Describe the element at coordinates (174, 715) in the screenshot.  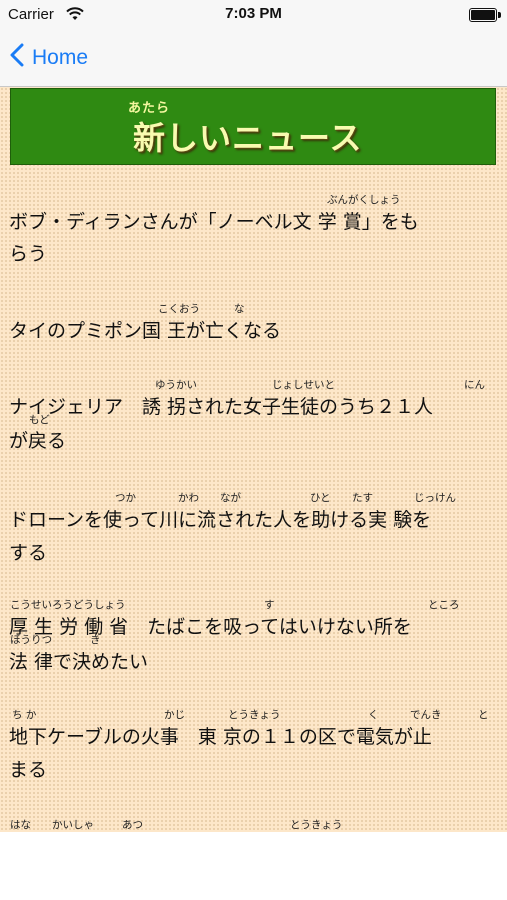
I see `furigana: かじ` at that location.